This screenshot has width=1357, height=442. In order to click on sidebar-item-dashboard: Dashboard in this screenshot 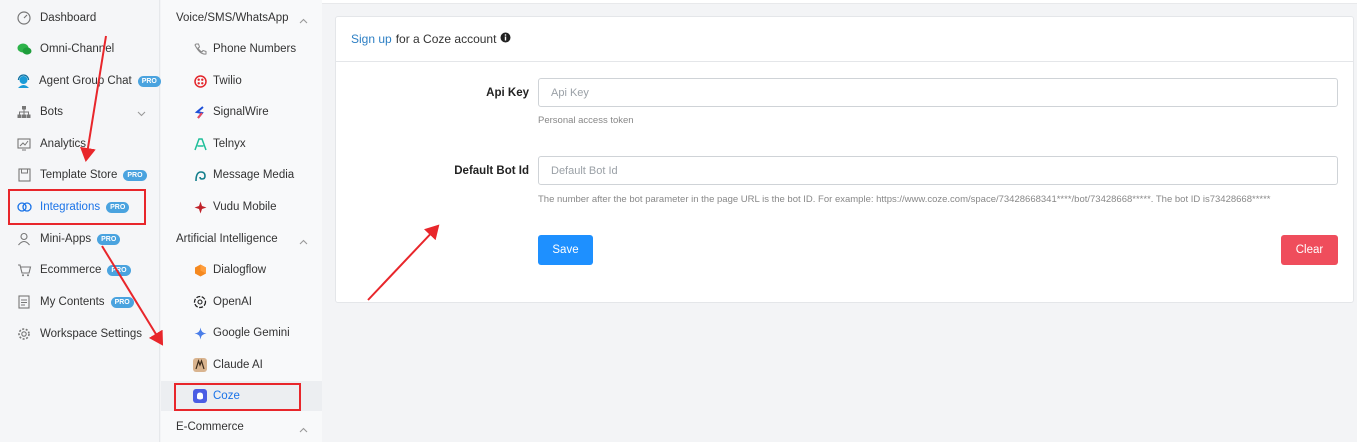, I will do `click(80, 18)`.